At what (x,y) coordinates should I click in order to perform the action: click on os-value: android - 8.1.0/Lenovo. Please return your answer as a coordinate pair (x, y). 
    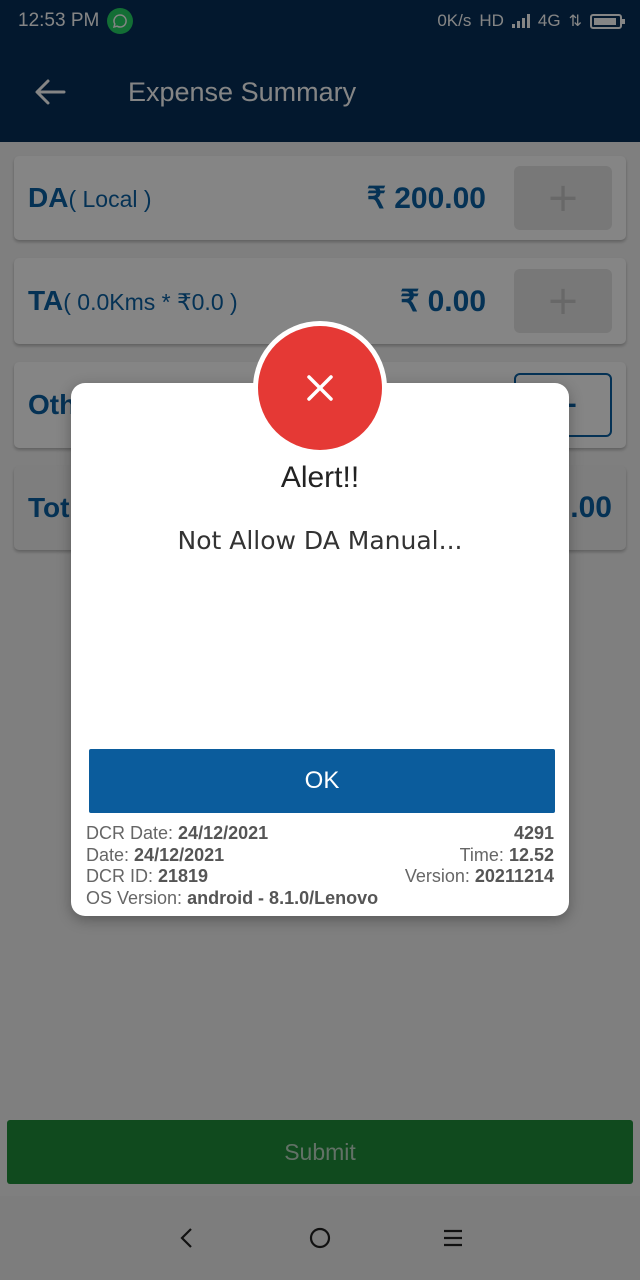
    Looking at the image, I should click on (283, 897).